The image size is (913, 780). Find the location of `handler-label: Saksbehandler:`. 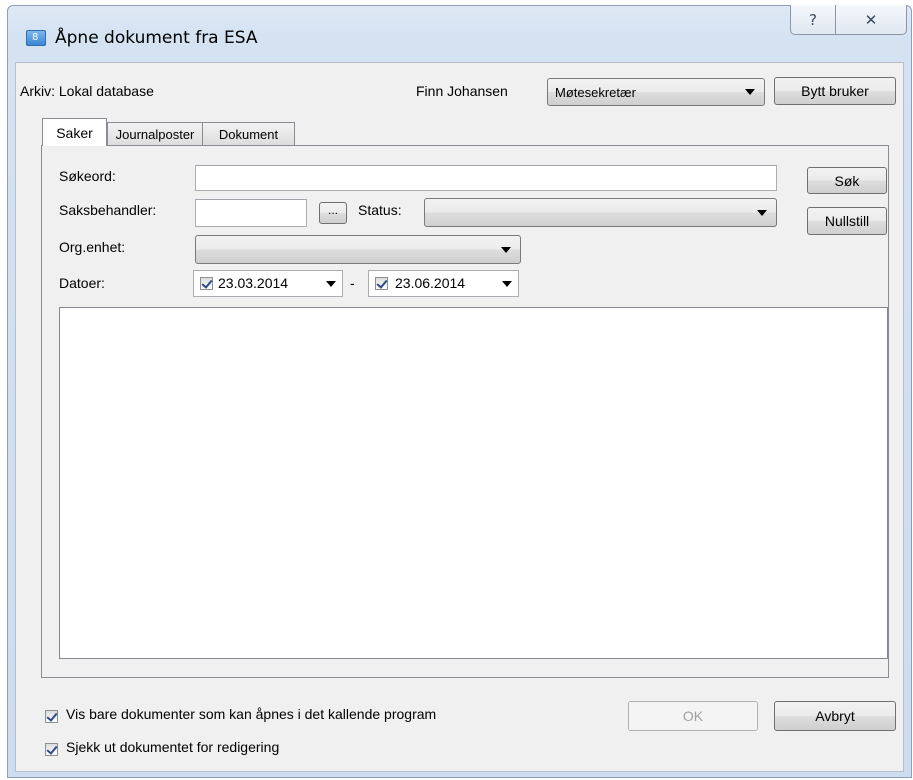

handler-label: Saksbehandler: is located at coordinates (108, 210).